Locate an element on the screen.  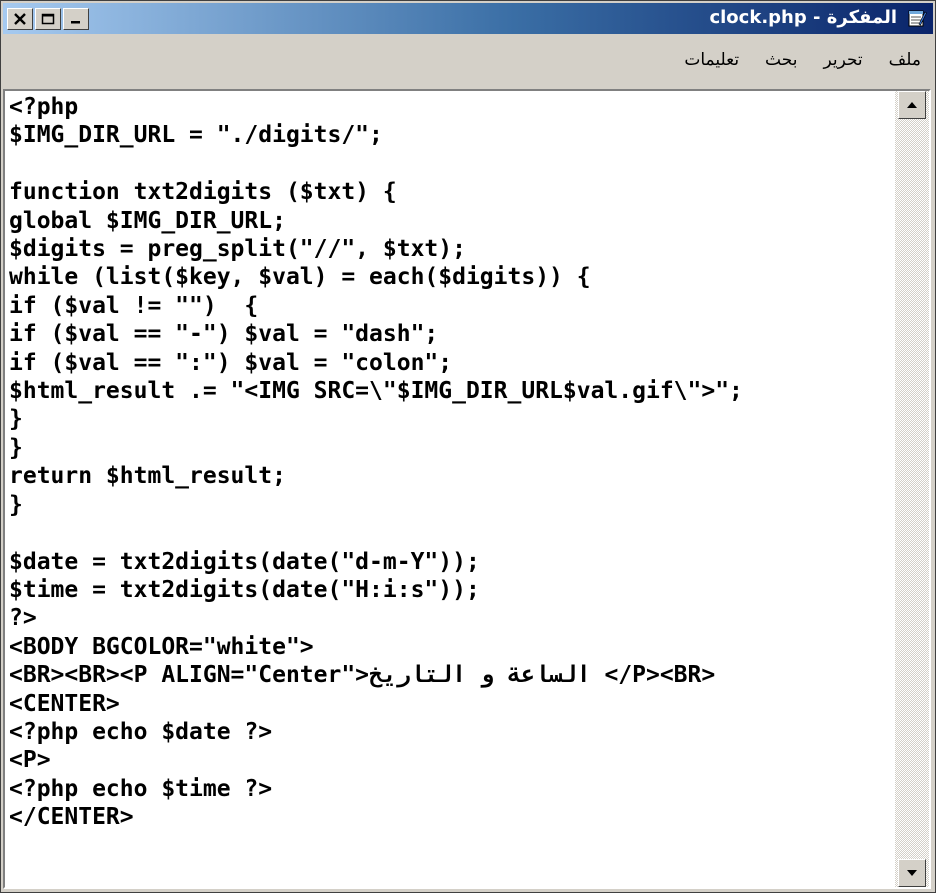
code-line: $time = txt2digits(date("H:i:s")); is located at coordinates (244, 589).